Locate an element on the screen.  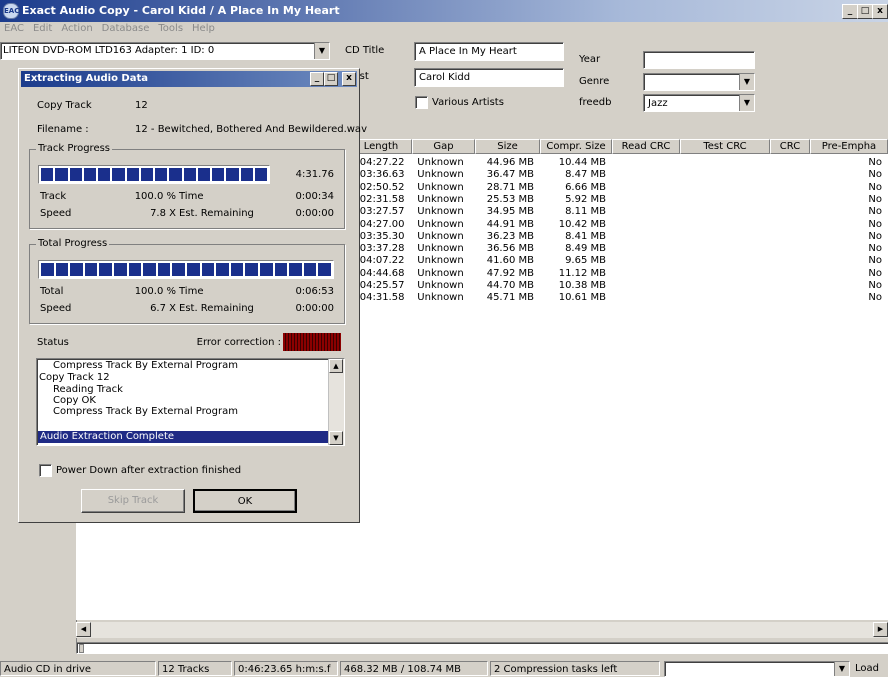
year-label: Year is located at coordinates (590, 59).